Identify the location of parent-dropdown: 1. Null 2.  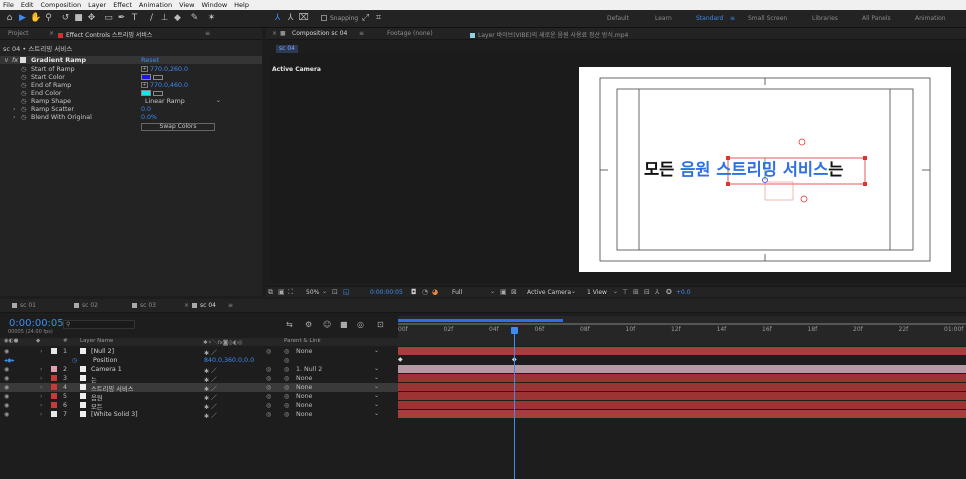
(309, 369).